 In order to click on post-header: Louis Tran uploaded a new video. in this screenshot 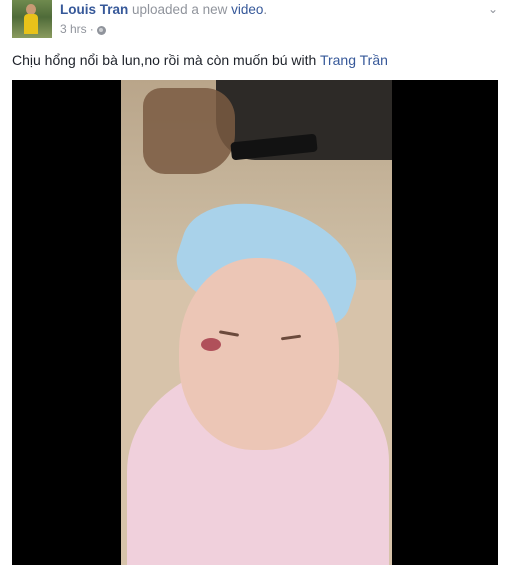, I will do `click(163, 9)`.